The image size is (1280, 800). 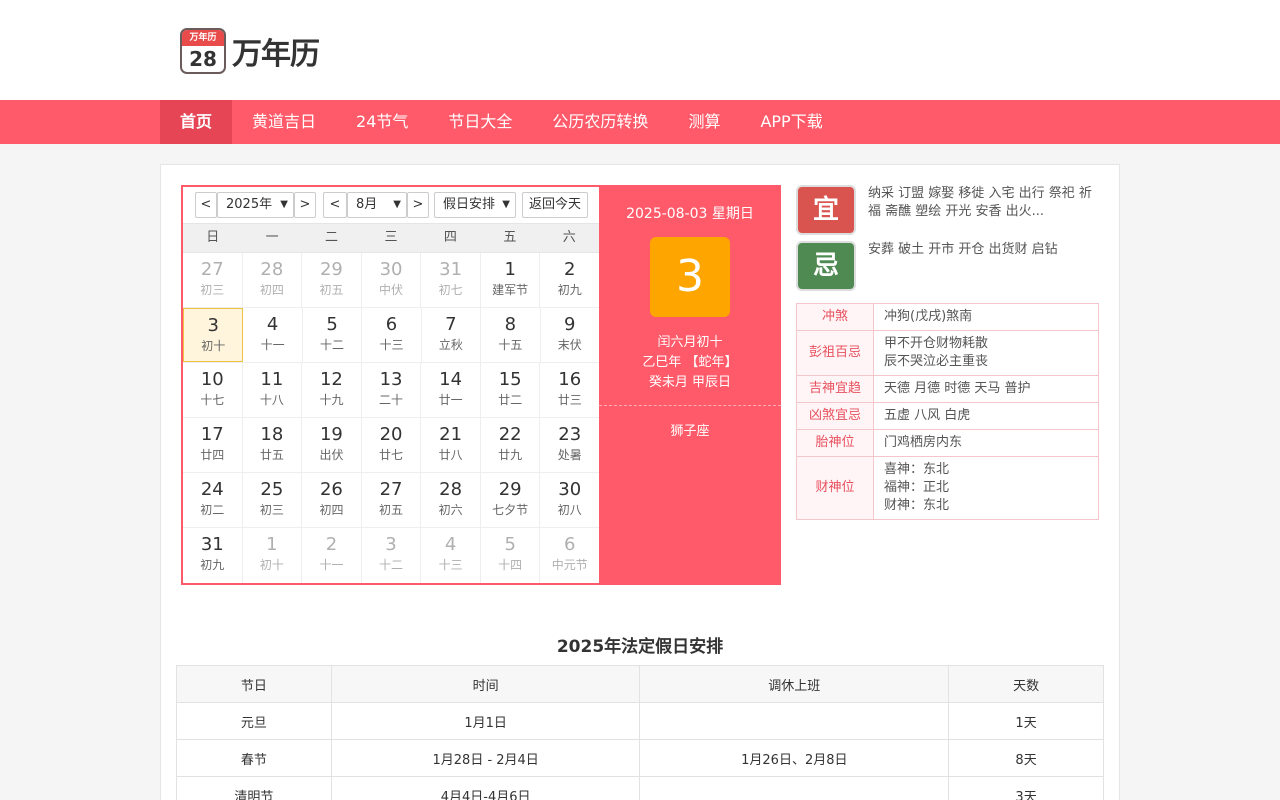 What do you see at coordinates (391, 400) in the screenshot?
I see `day-lunar-label: 二十` at bounding box center [391, 400].